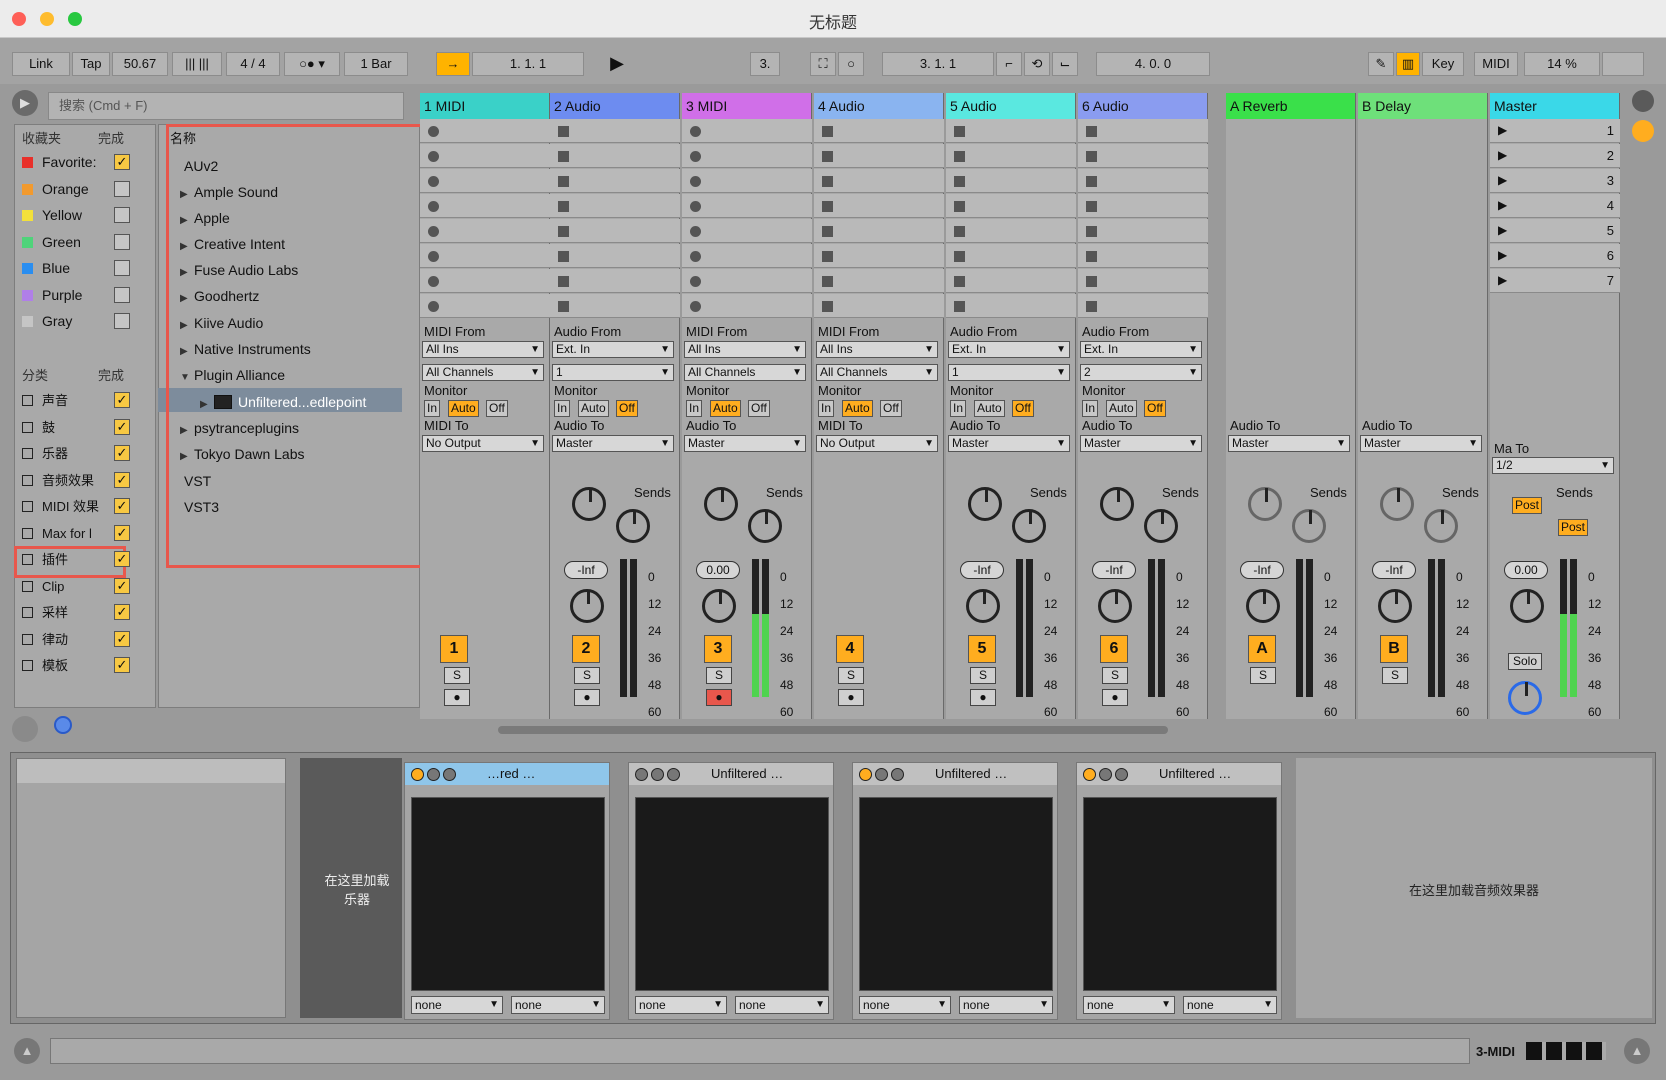 Image resolution: width=1666 pixels, height=1080 pixels. Describe the element at coordinates (1114, 649) in the screenshot. I see `track-activator-button: 6` at that location.